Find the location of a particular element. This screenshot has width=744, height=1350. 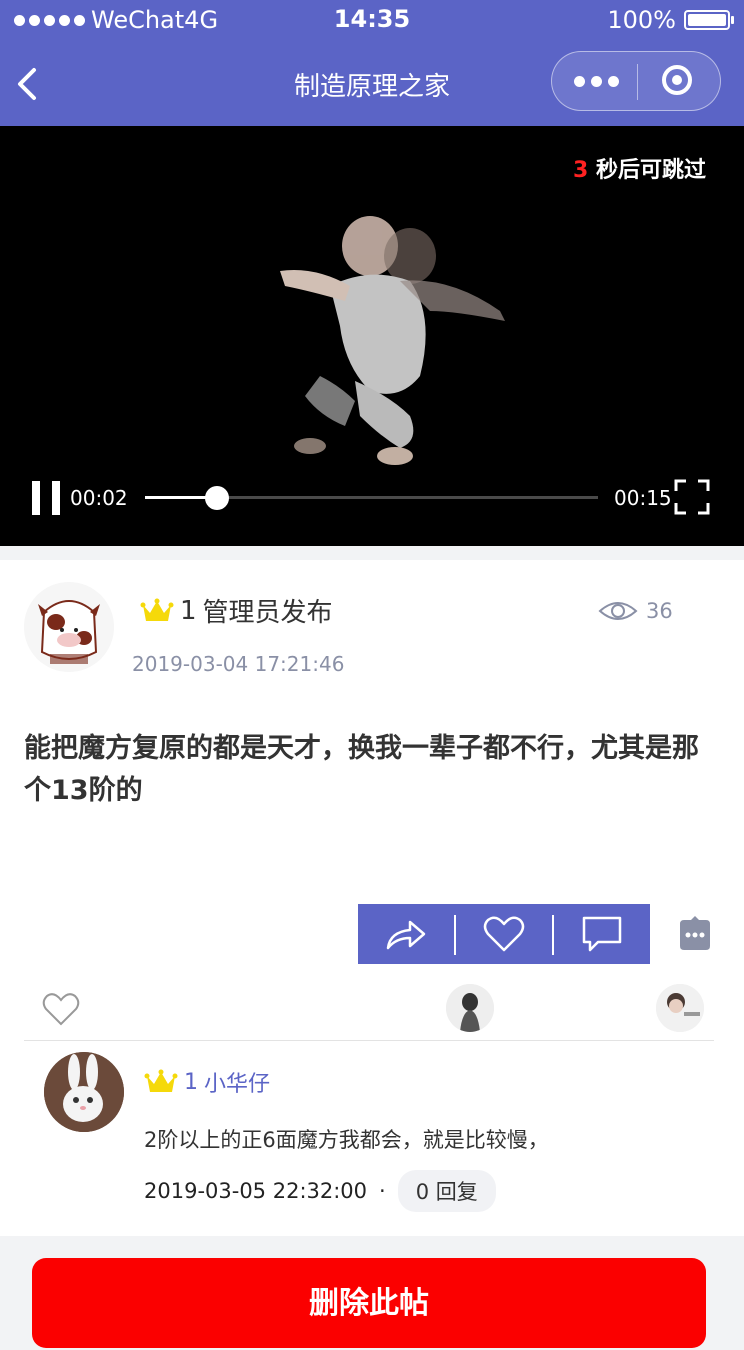

commenter-name-row: 1 小华仔 is located at coordinates (207, 1082).